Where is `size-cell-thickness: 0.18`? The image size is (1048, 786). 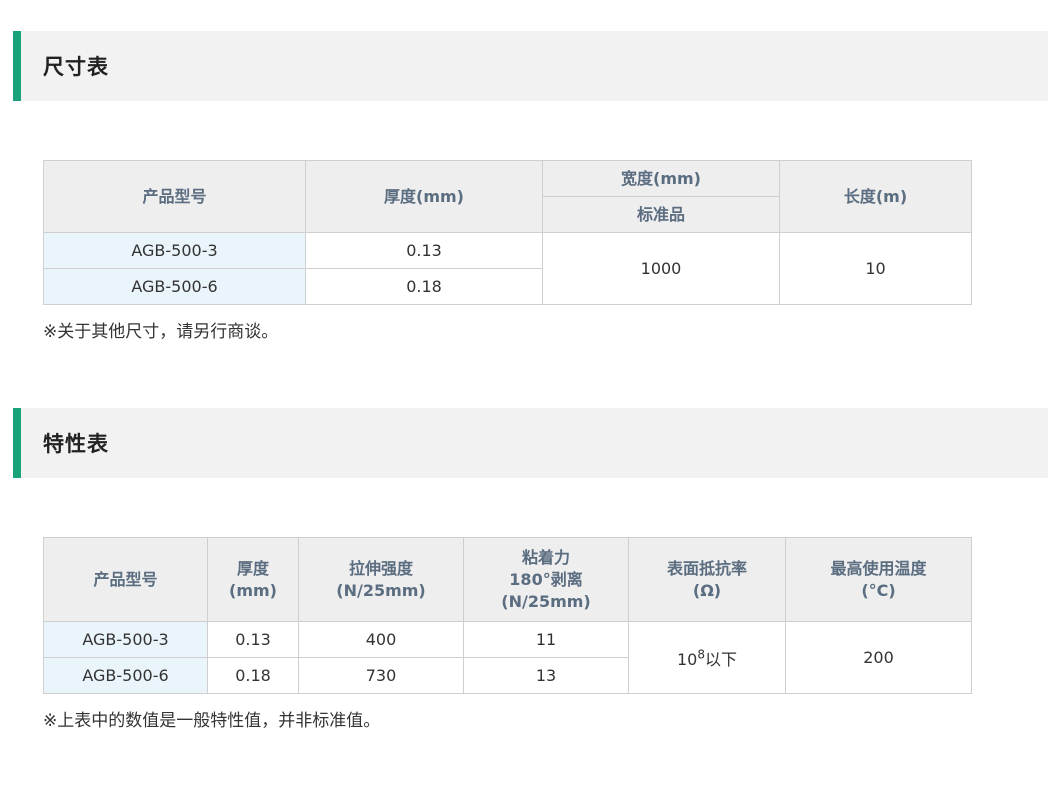
size-cell-thickness: 0.18 is located at coordinates (424, 286).